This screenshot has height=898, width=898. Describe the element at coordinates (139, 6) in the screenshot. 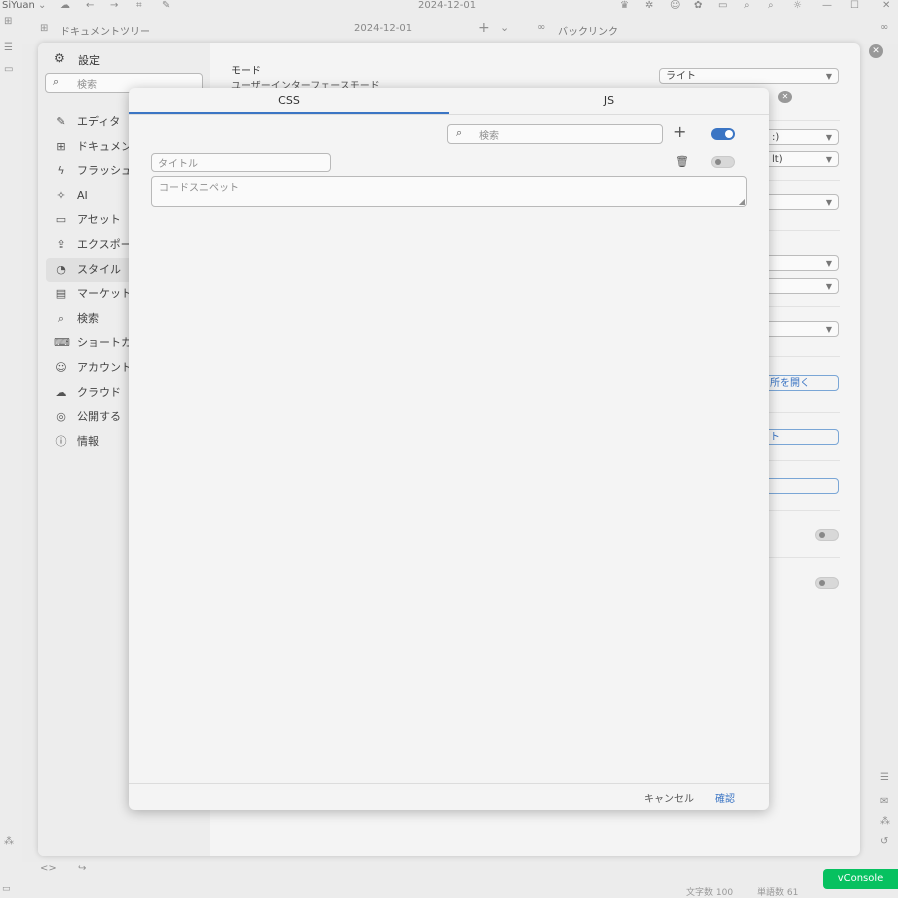

I see `layout-icon: ⌗` at that location.